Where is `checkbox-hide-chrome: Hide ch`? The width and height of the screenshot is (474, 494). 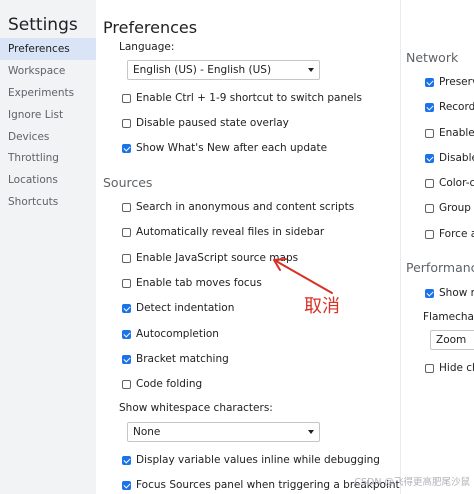
checkbox-hide-chrome: Hide ch is located at coordinates (449, 368).